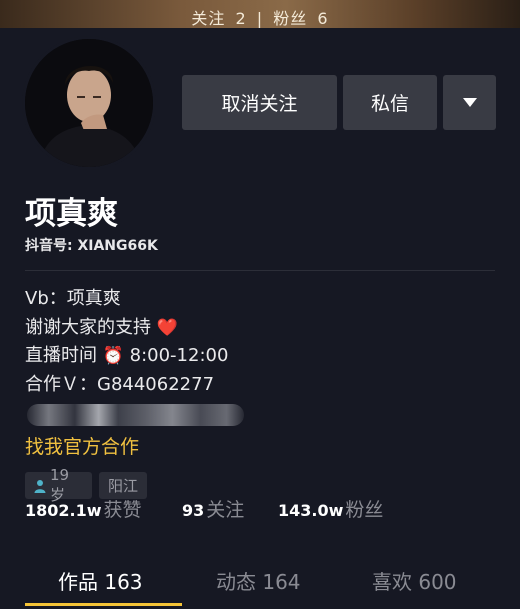  Describe the element at coordinates (311, 510) in the screenshot. I see `fans-count: 143.0w` at that location.